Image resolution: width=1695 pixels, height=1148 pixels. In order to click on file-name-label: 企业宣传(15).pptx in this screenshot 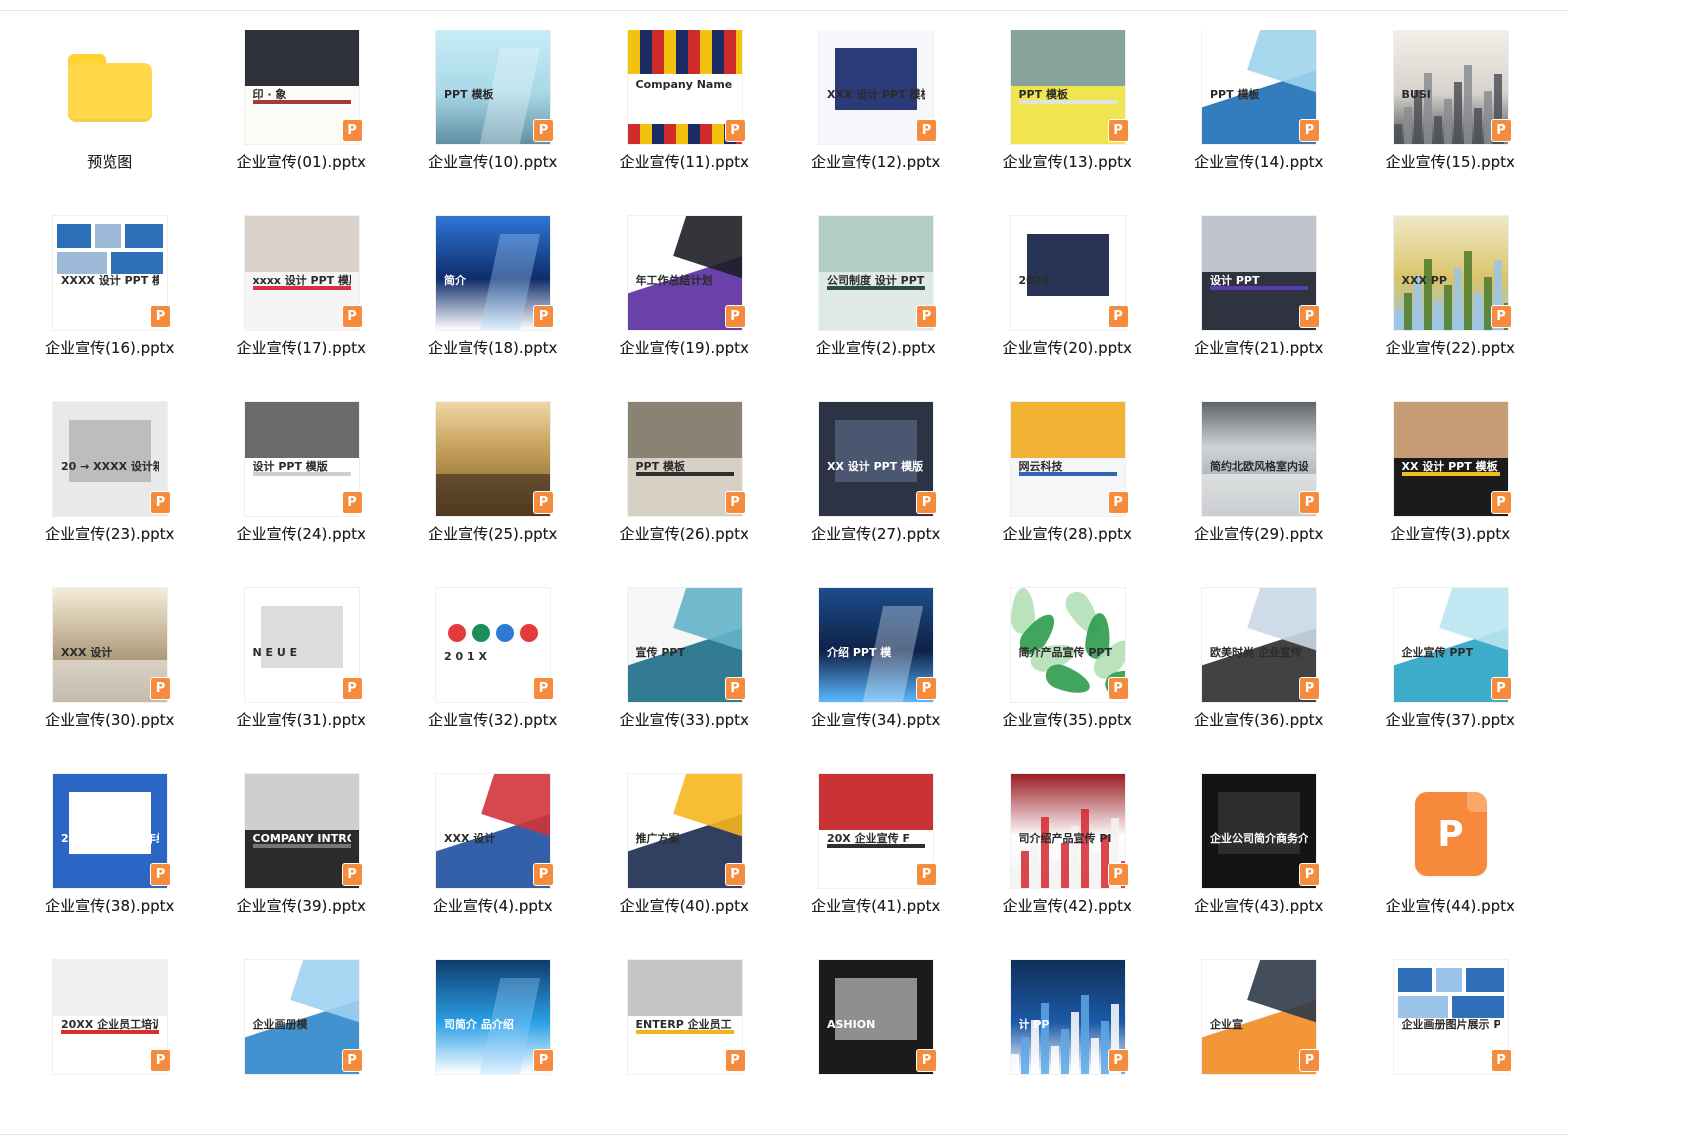, I will do `click(1450, 162)`.